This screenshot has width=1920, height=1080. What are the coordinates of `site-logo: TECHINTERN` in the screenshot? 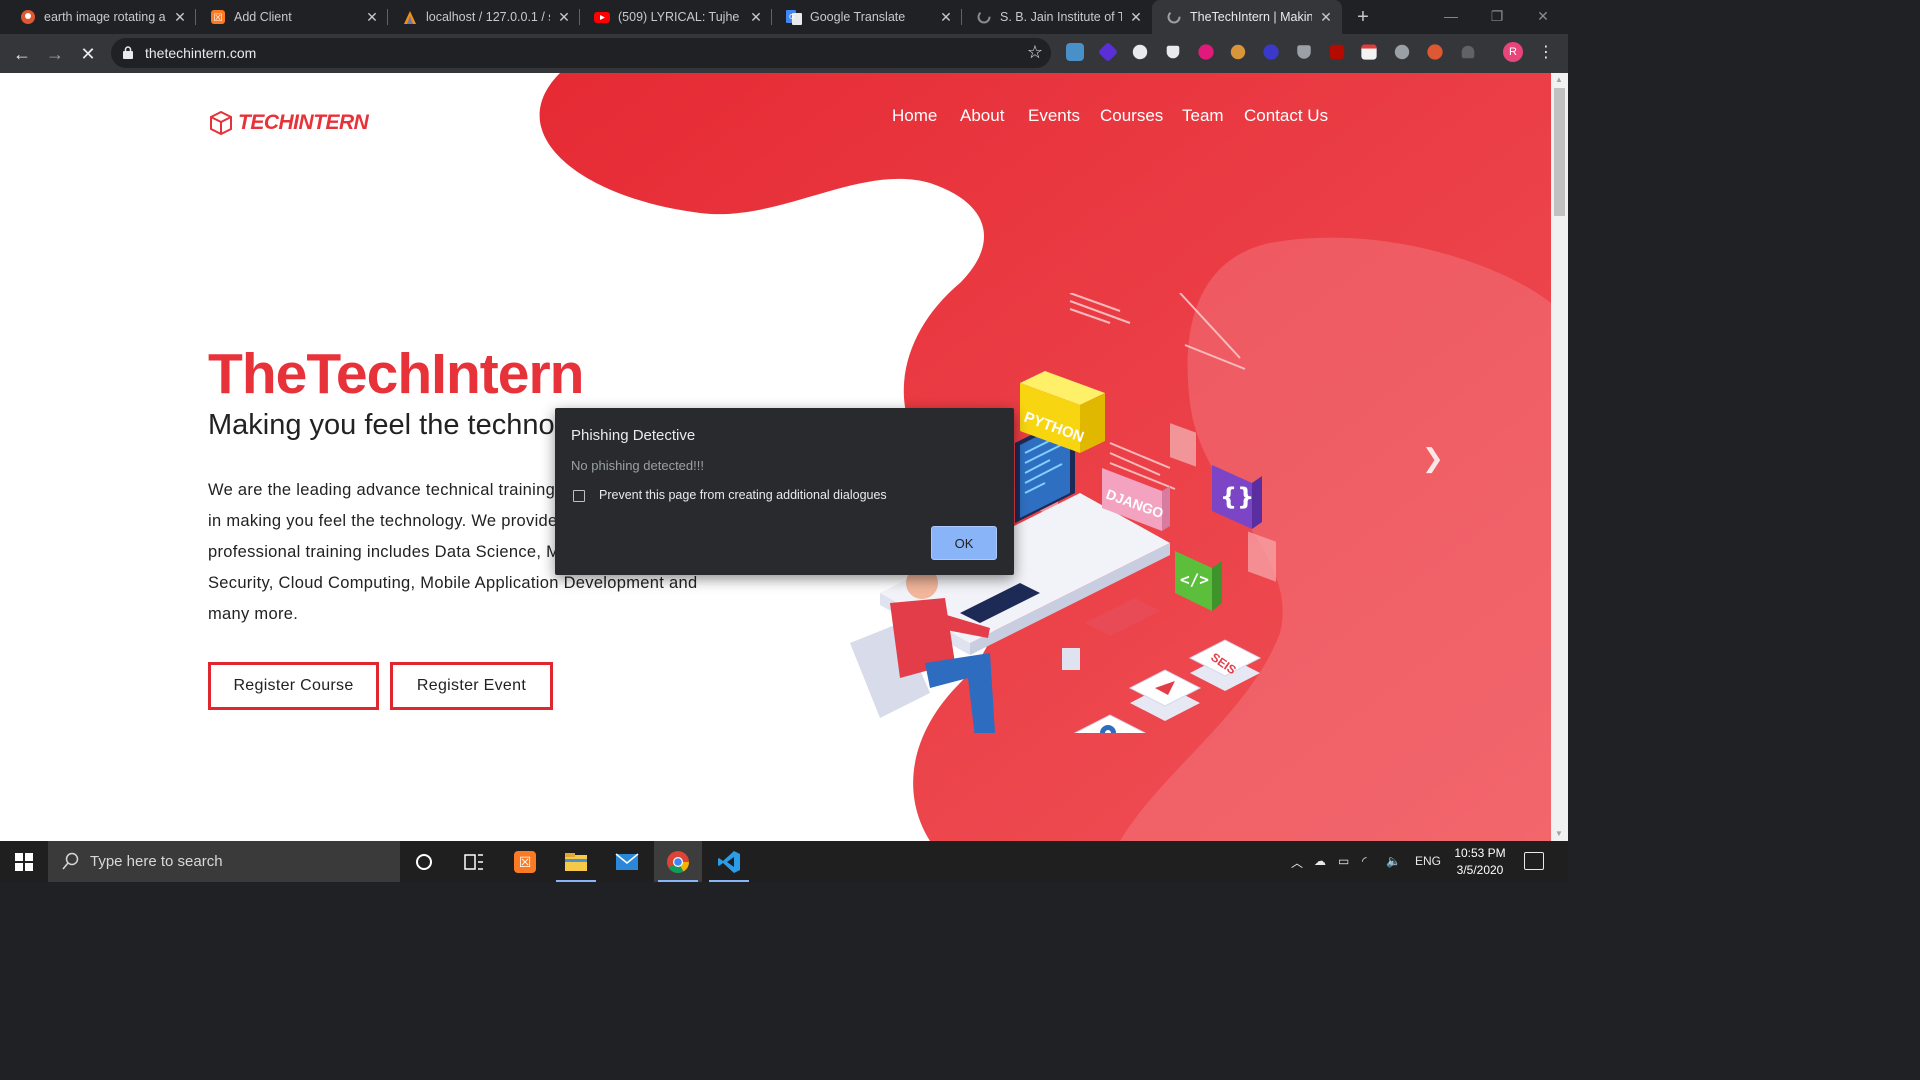 It's located at (288, 123).